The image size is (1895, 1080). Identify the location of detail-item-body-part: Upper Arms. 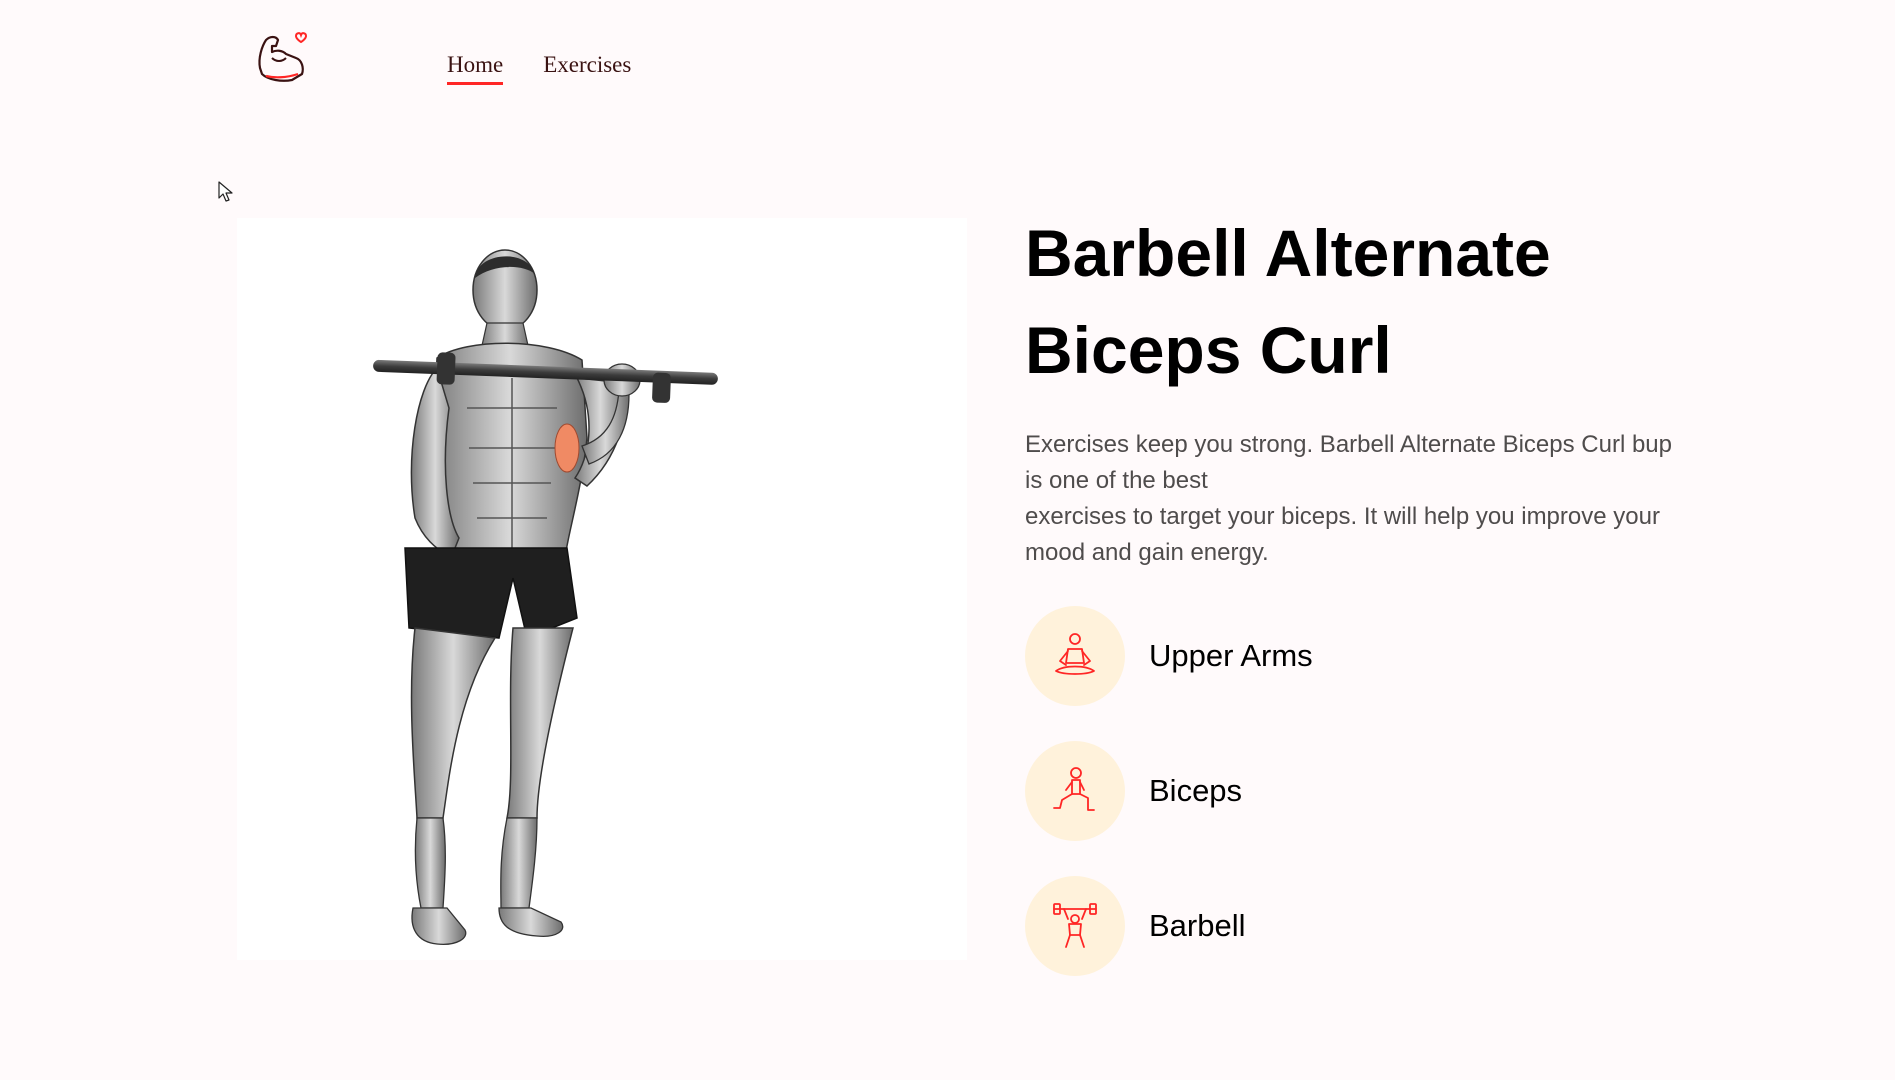
(1169, 656).